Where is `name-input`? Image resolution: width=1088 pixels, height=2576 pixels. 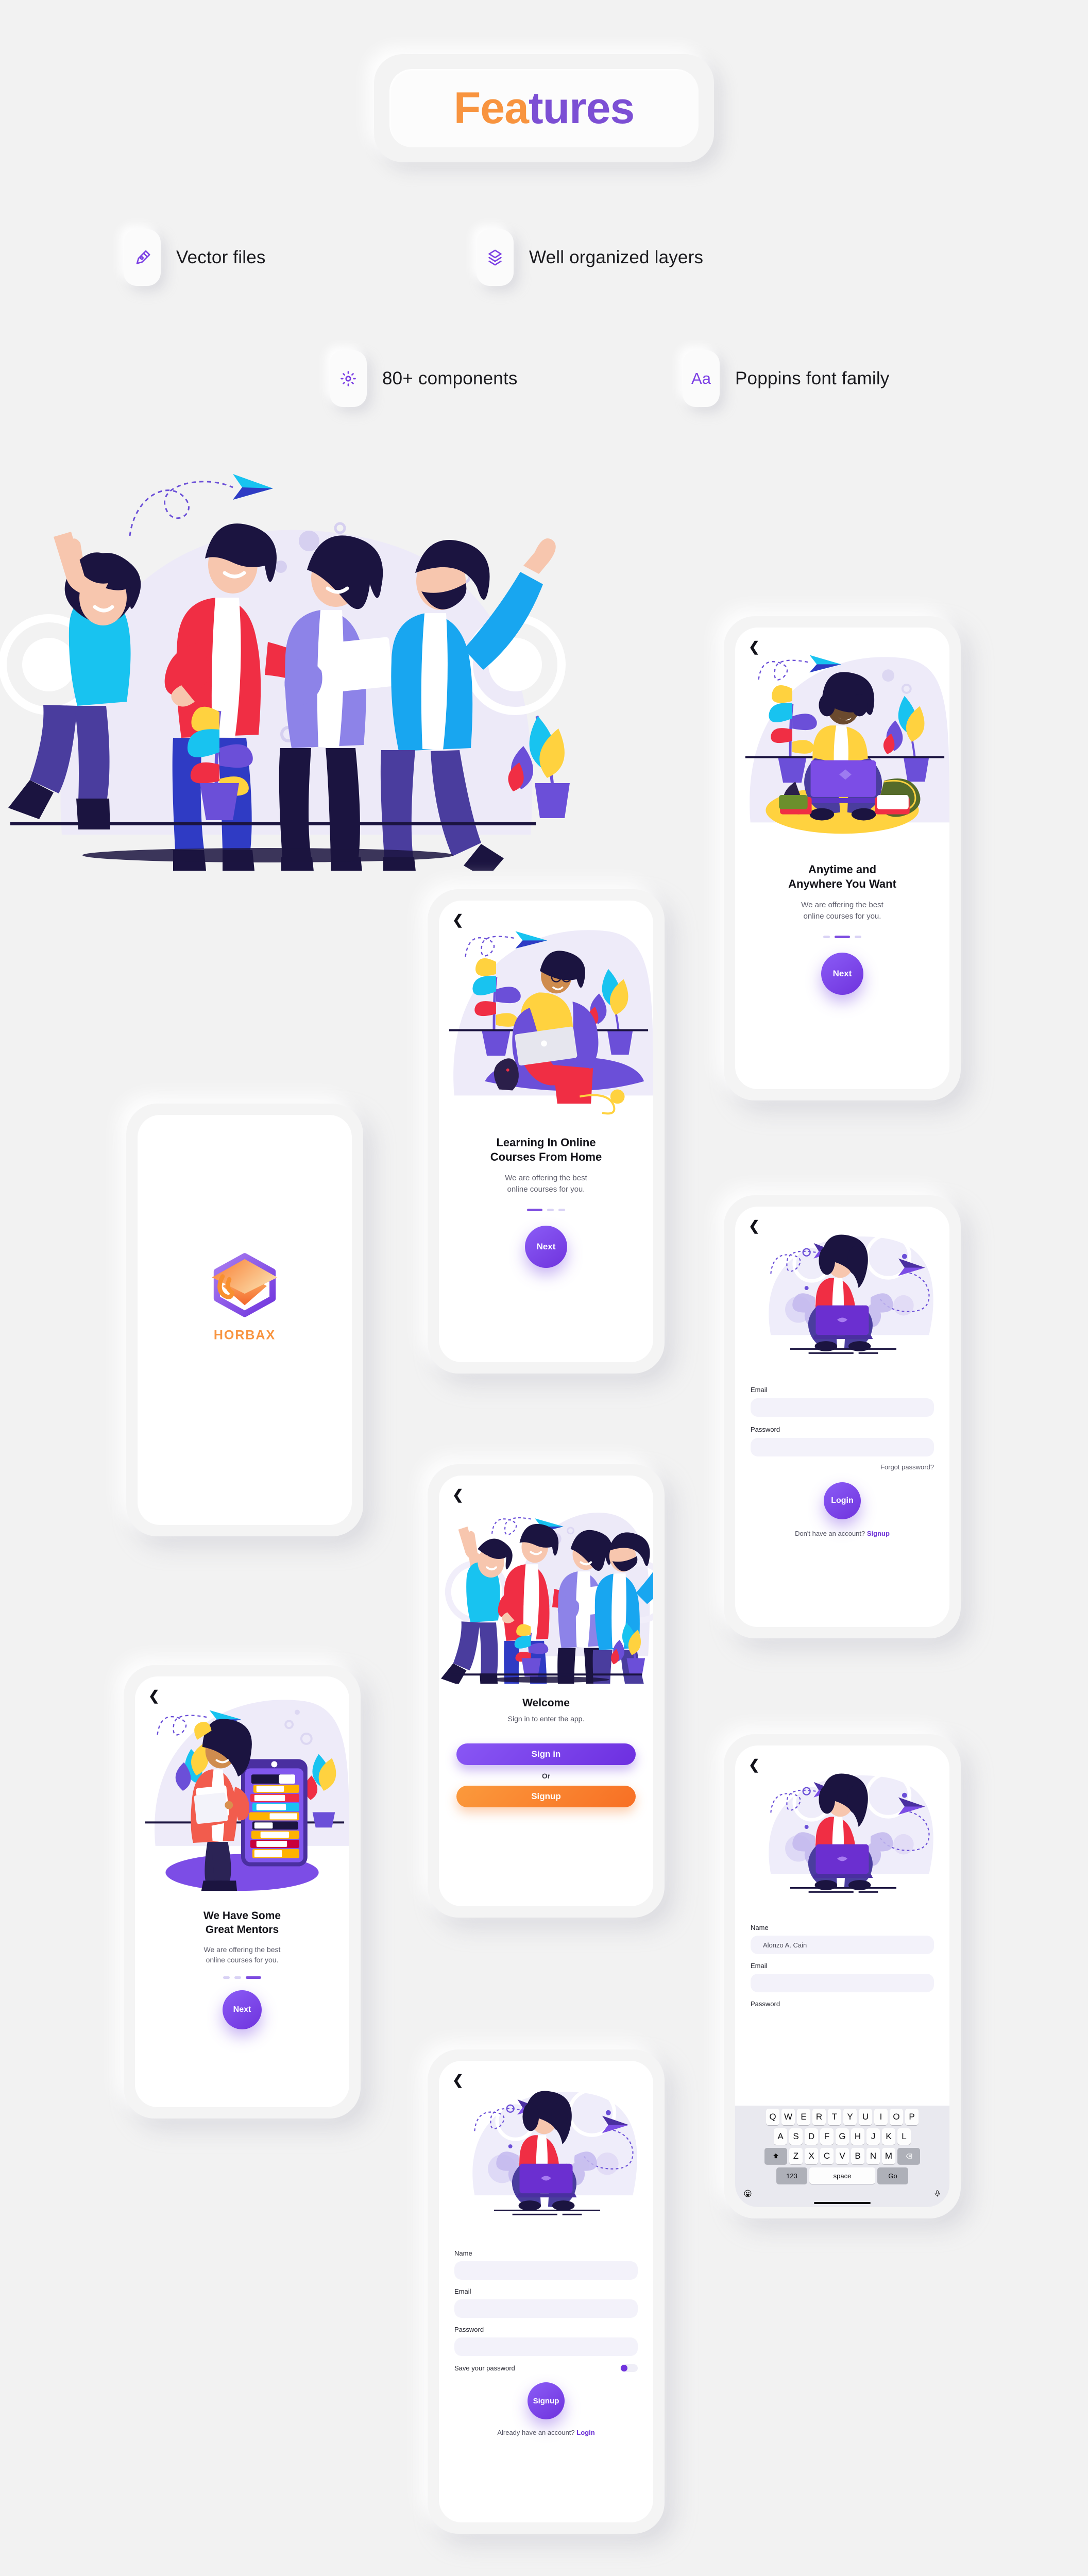 name-input is located at coordinates (546, 2271).